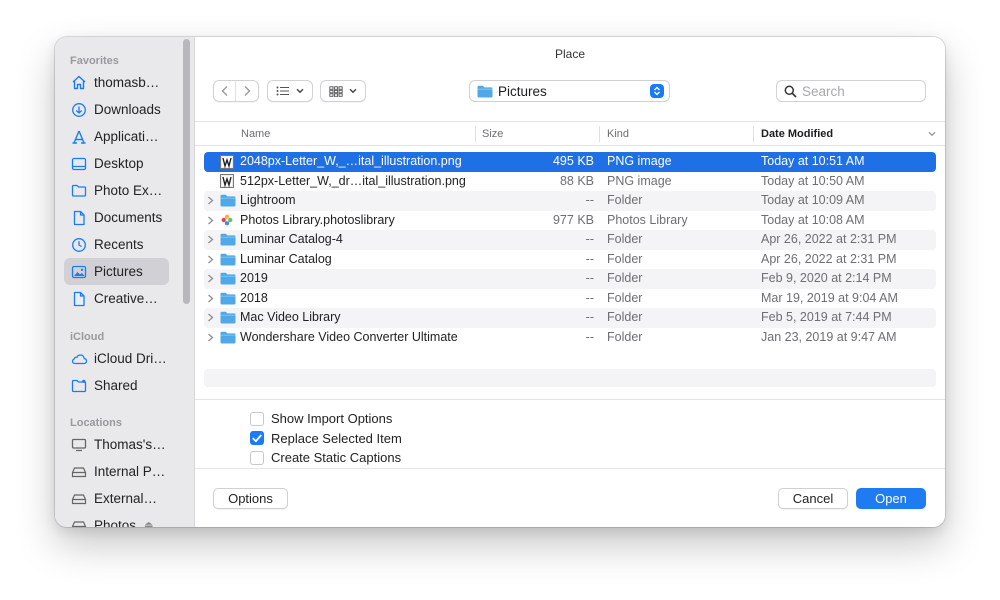 Image resolution: width=1000 pixels, height=600 pixels. What do you see at coordinates (79, 359) in the screenshot?
I see `cloud-icon` at bounding box center [79, 359].